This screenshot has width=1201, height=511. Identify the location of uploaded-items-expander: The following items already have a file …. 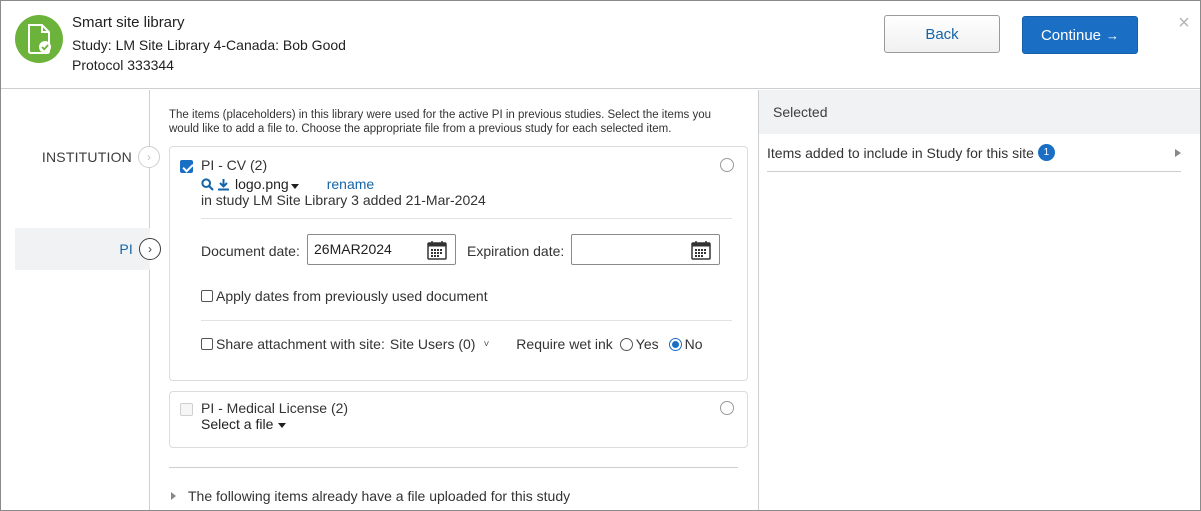
(370, 496).